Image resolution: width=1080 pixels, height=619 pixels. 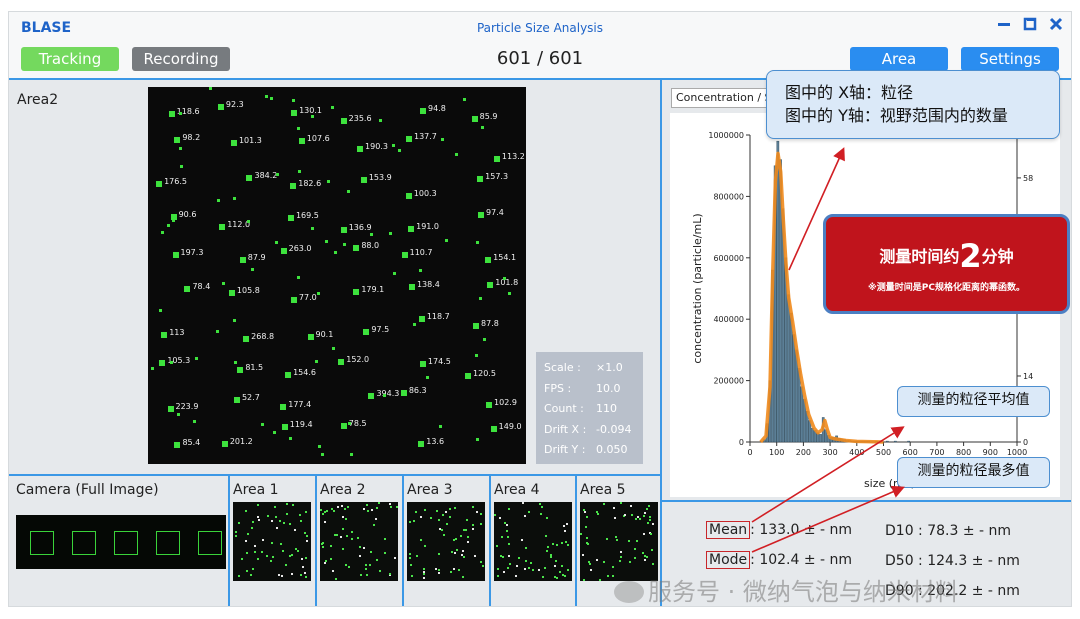 What do you see at coordinates (728, 196) in the screenshot?
I see `y-tick-label: 800000` at bounding box center [728, 196].